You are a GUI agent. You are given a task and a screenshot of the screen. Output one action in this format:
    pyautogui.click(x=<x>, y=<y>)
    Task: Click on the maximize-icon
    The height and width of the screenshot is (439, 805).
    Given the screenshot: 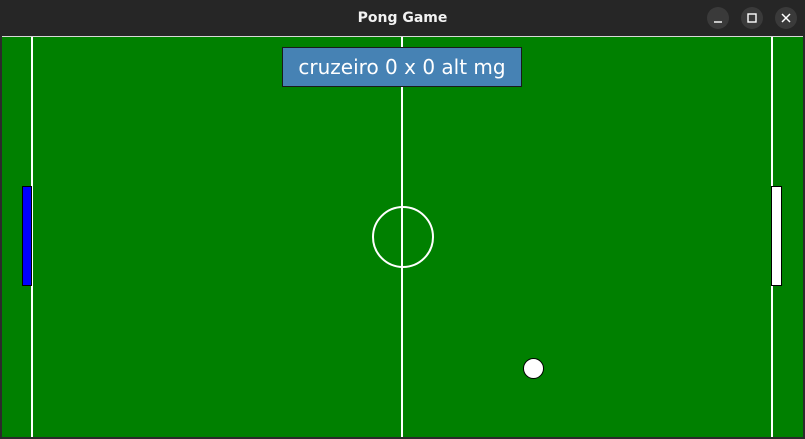 What is the action you would take?
    pyautogui.click(x=752, y=18)
    